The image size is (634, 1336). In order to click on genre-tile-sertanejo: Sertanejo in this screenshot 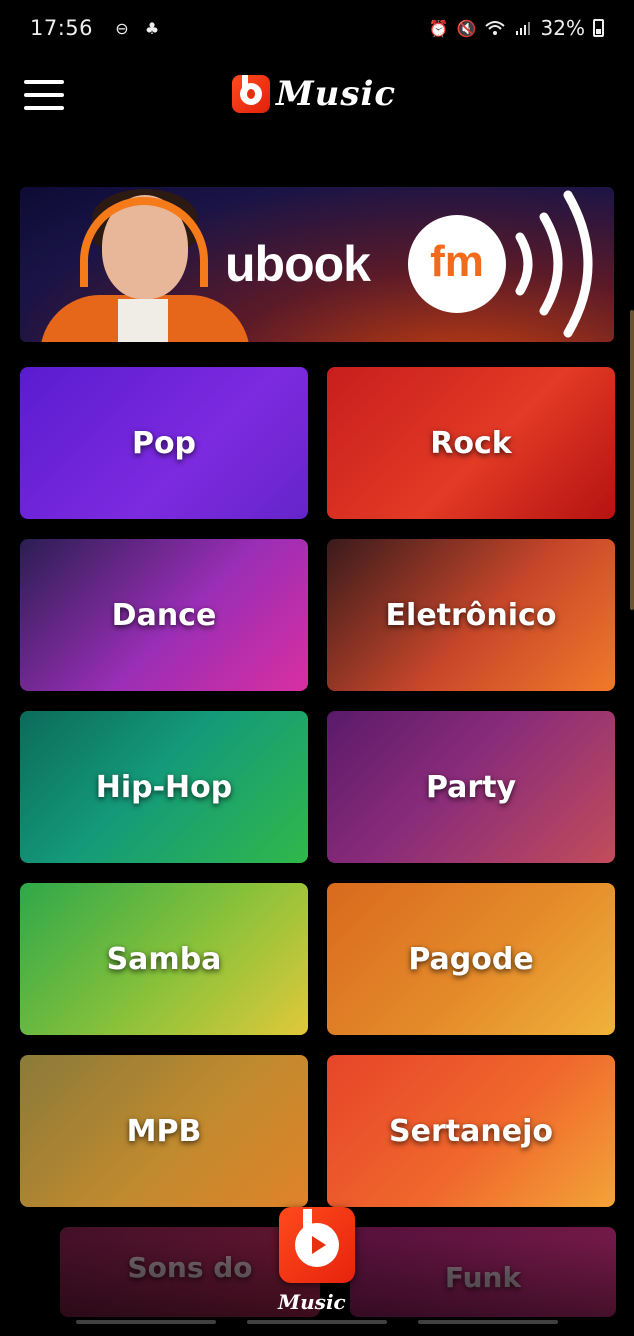, I will do `click(471, 1131)`.